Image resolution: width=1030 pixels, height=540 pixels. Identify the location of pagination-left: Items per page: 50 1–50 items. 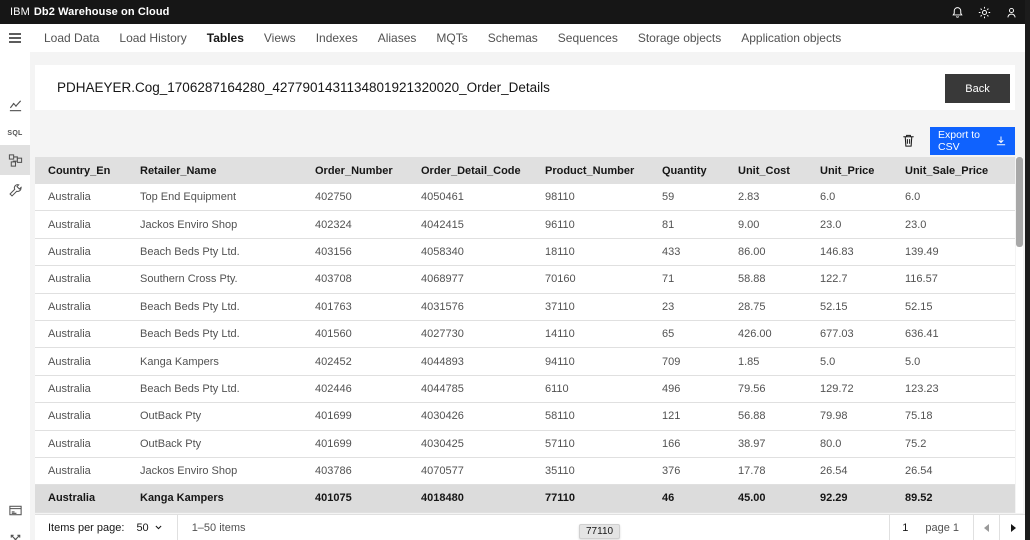
(140, 527).